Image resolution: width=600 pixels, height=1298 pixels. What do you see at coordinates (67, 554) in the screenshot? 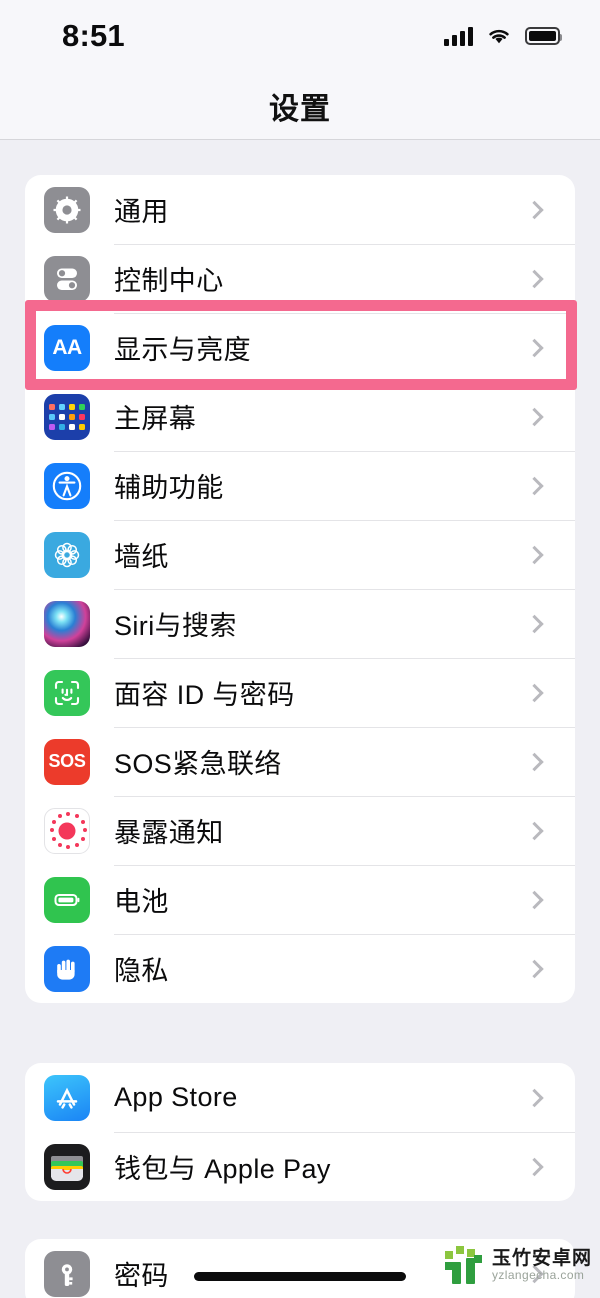
I see `wallpaper-icon` at bounding box center [67, 554].